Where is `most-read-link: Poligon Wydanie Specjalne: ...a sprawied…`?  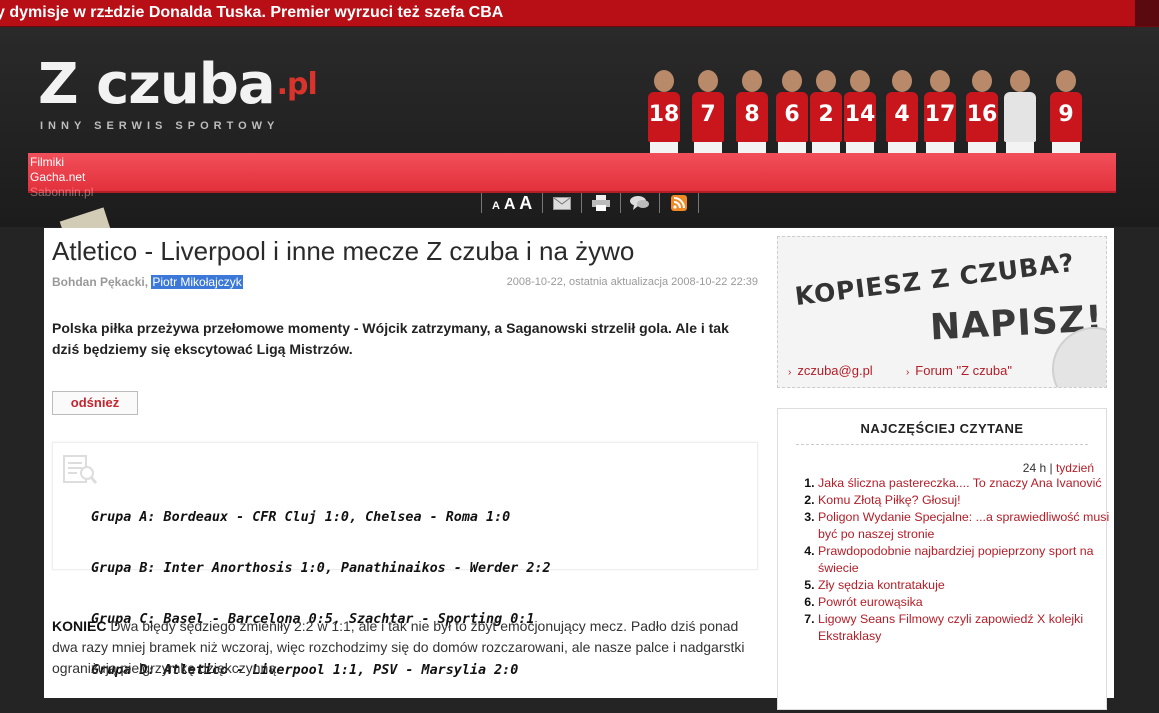 most-read-link: Poligon Wydanie Specjalne: ...a sprawied… is located at coordinates (963, 525).